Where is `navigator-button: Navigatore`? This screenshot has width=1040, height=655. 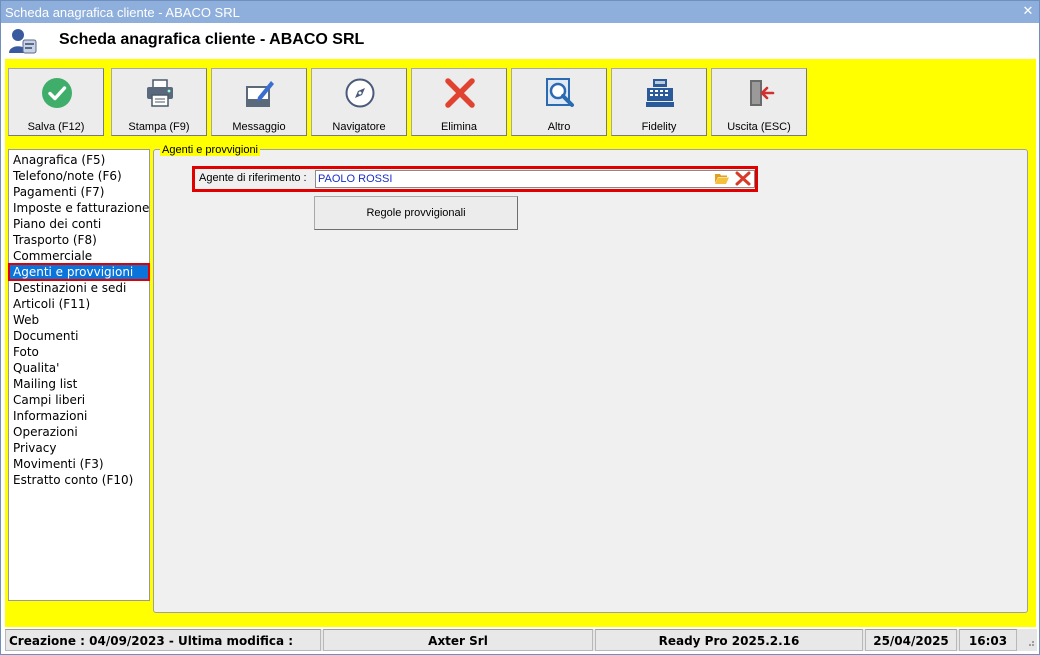
navigator-button: Navigatore is located at coordinates (359, 102).